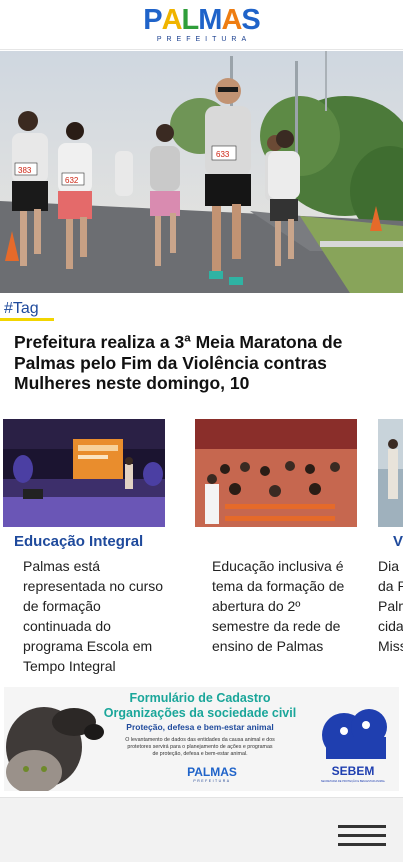  What do you see at coordinates (353, 771) in the screenshot?
I see `sebem-logo-text: SEBEM` at bounding box center [353, 771].